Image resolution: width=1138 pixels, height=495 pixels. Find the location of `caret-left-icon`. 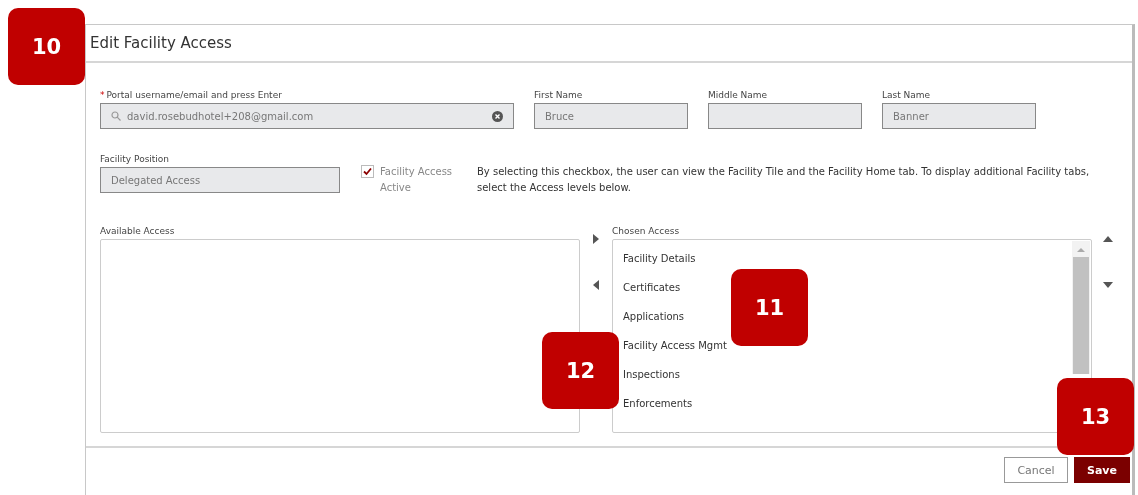

caret-left-icon is located at coordinates (596, 285).